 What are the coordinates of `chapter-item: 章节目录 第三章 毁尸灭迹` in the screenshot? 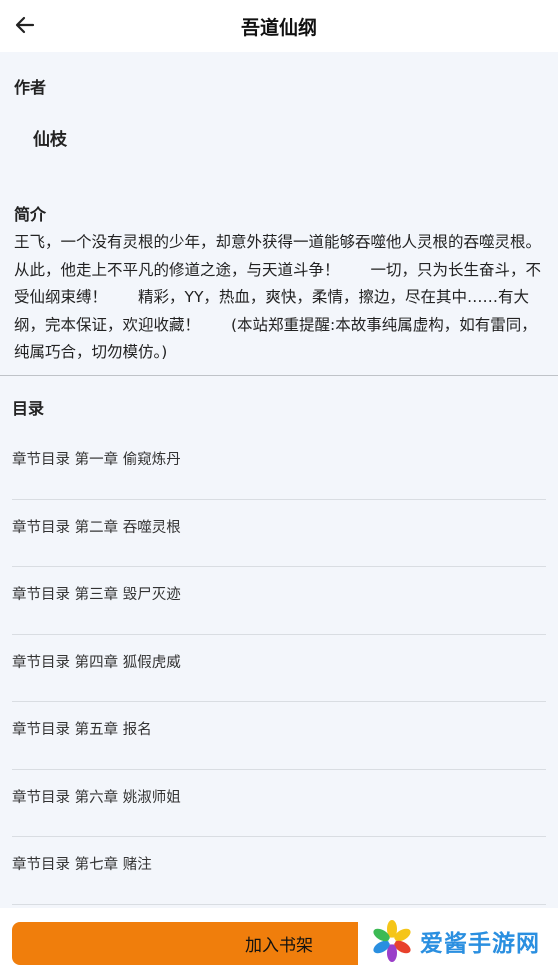 It's located at (279, 601).